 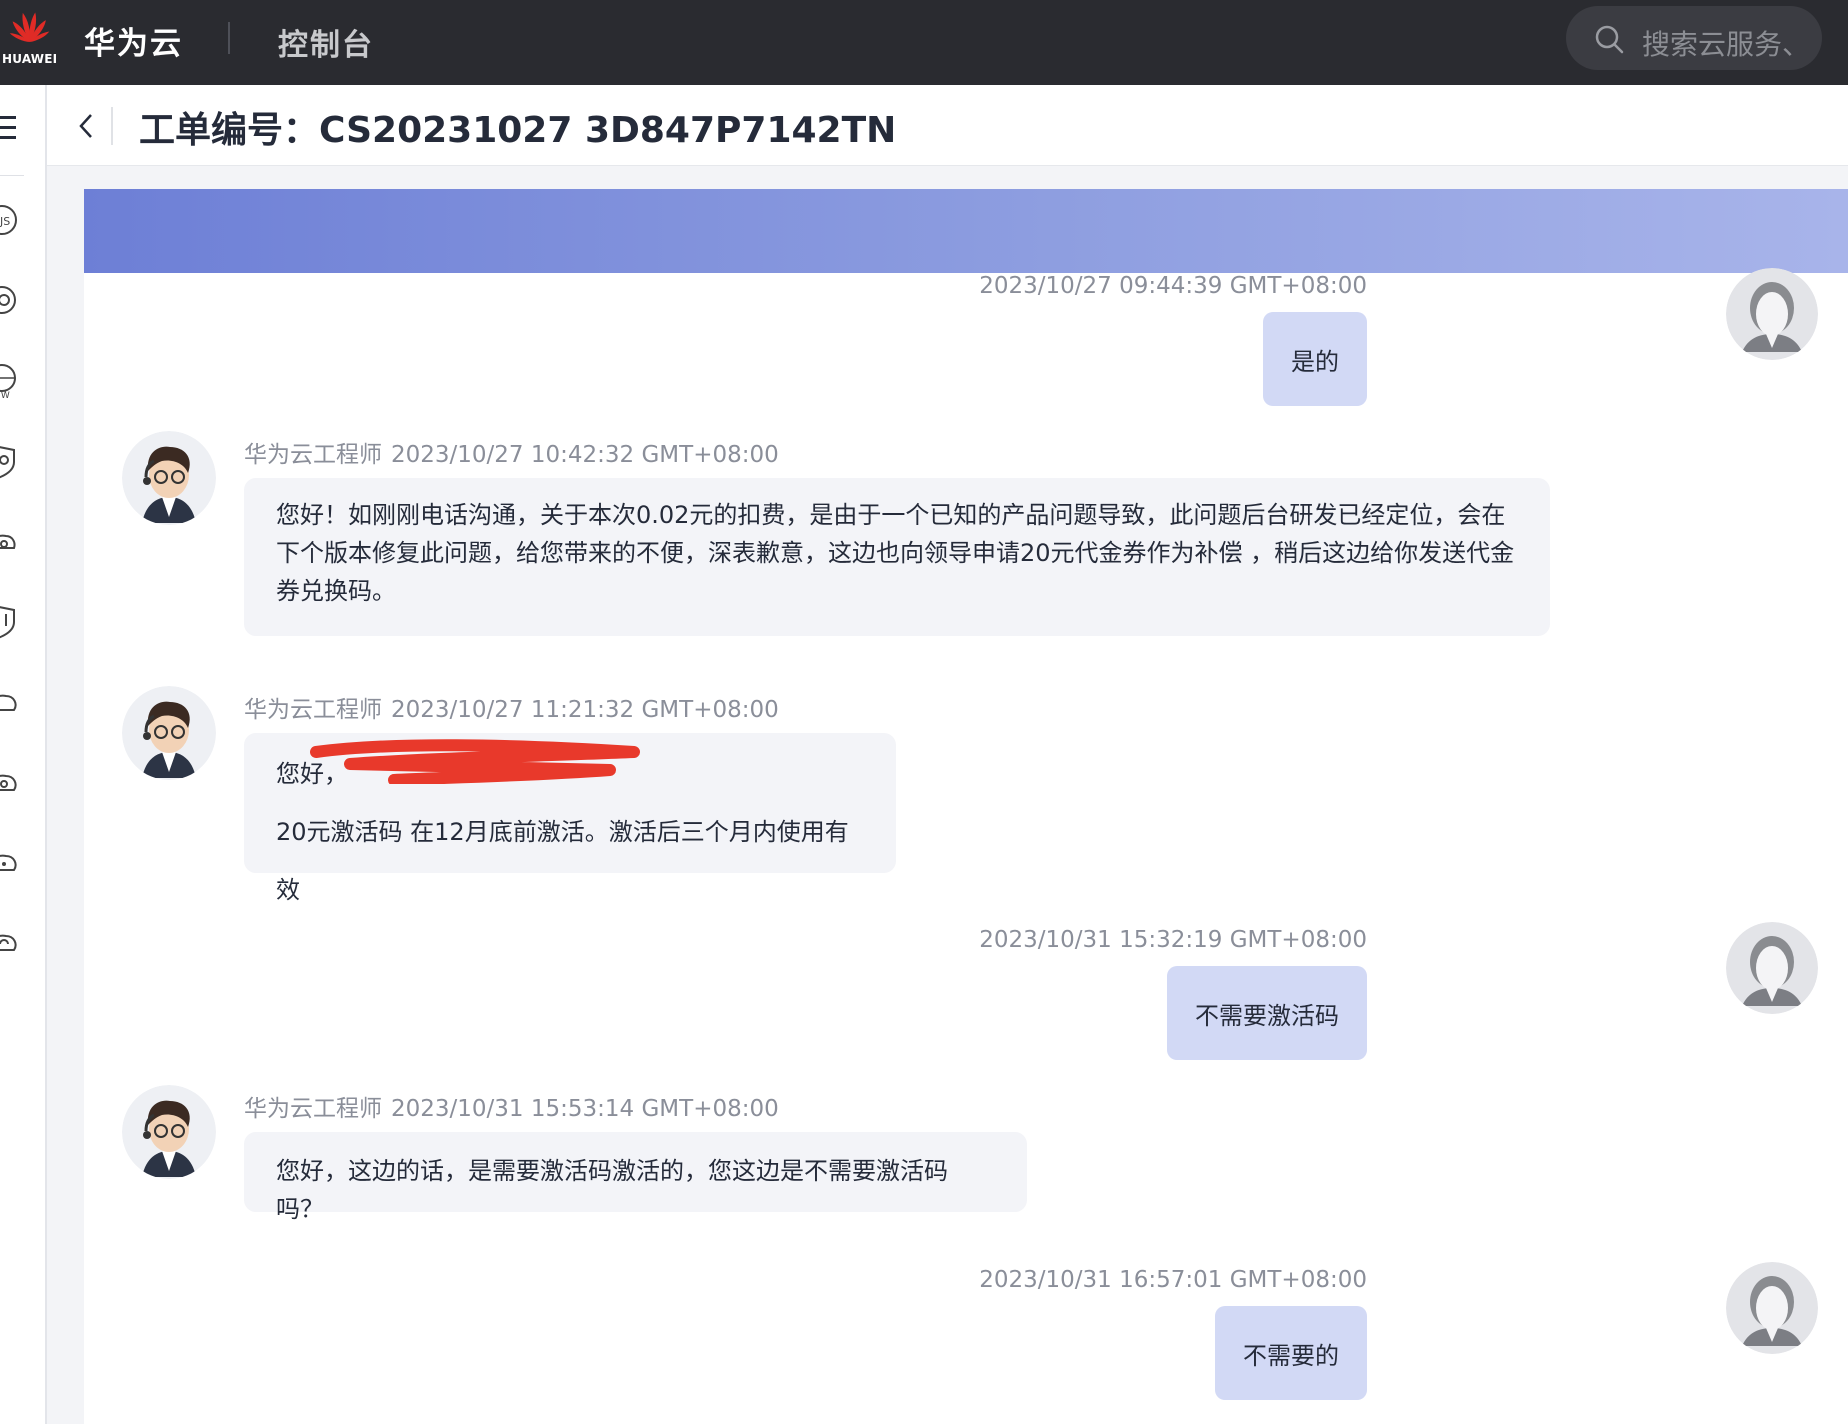 I want to click on search-placeholder: 搜索云服务、, so click(x=1726, y=44).